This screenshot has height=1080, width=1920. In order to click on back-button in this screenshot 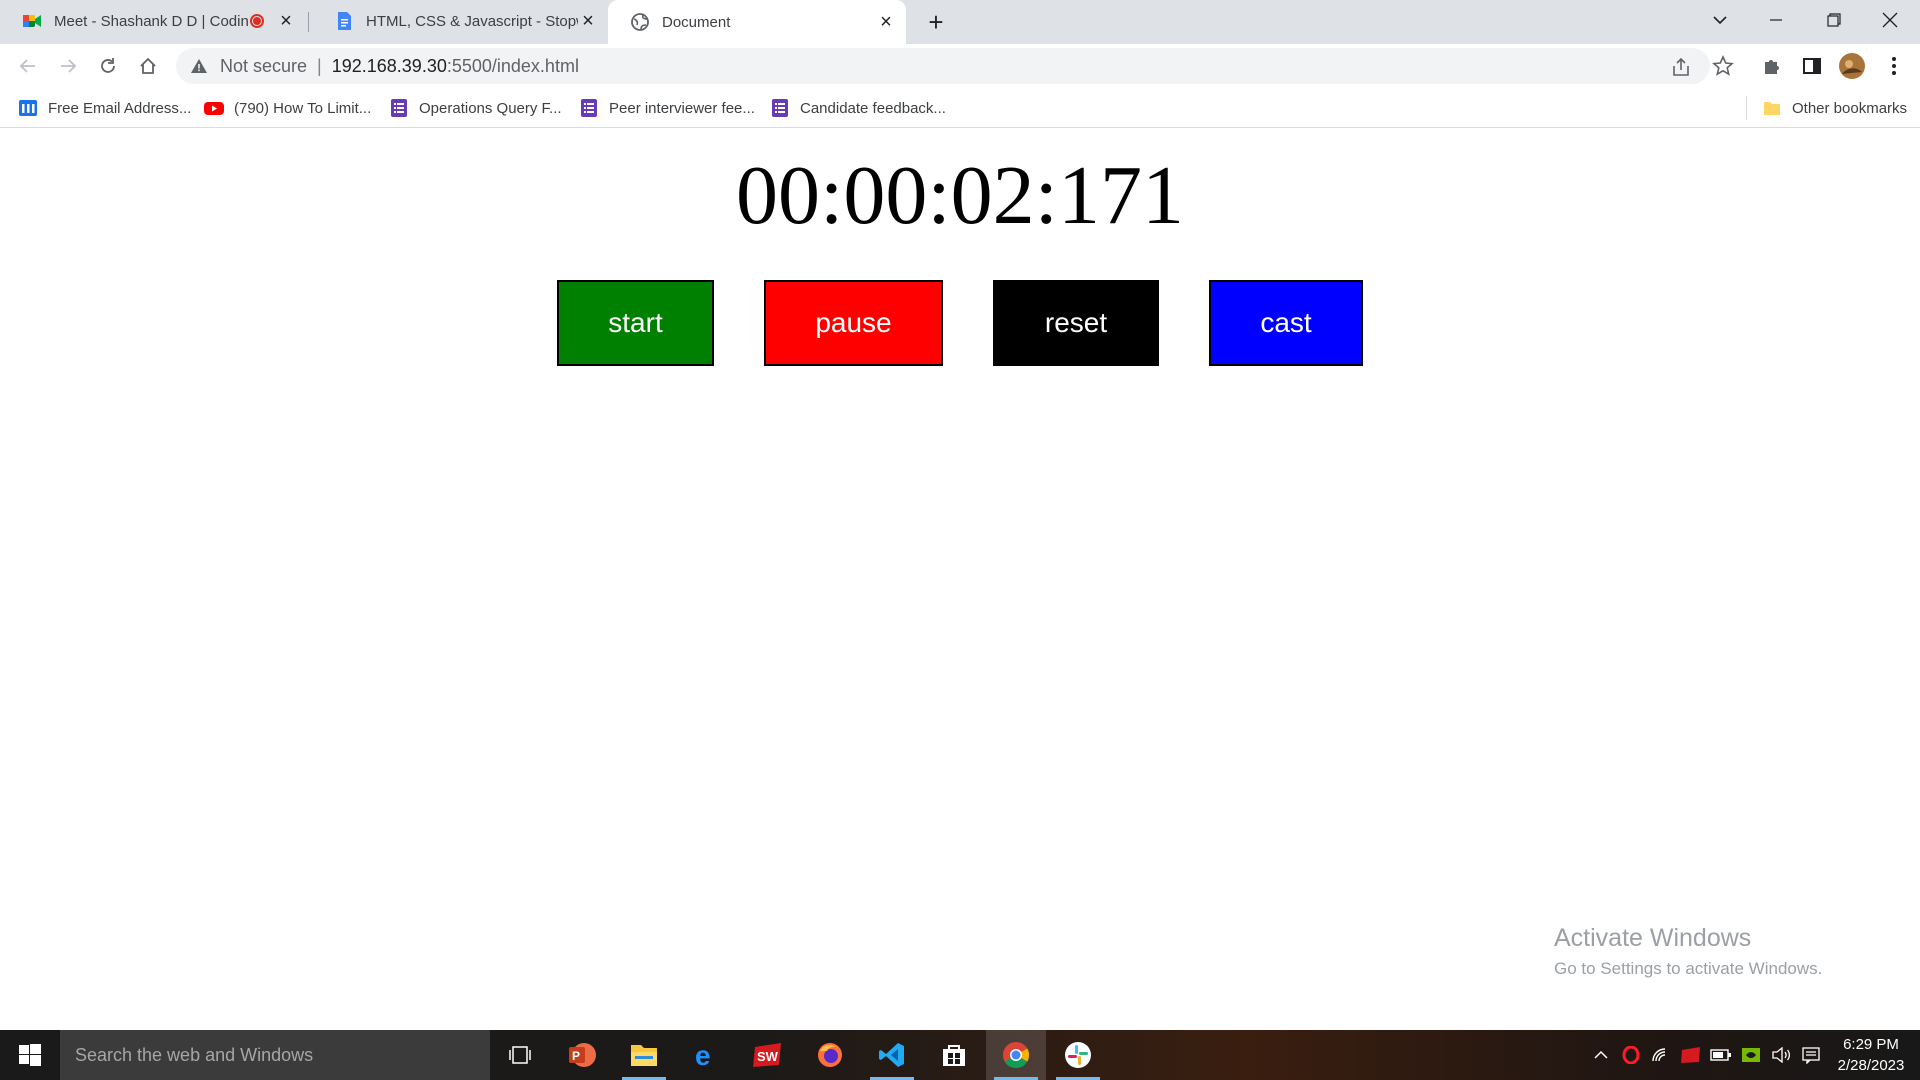, I will do `click(28, 66)`.